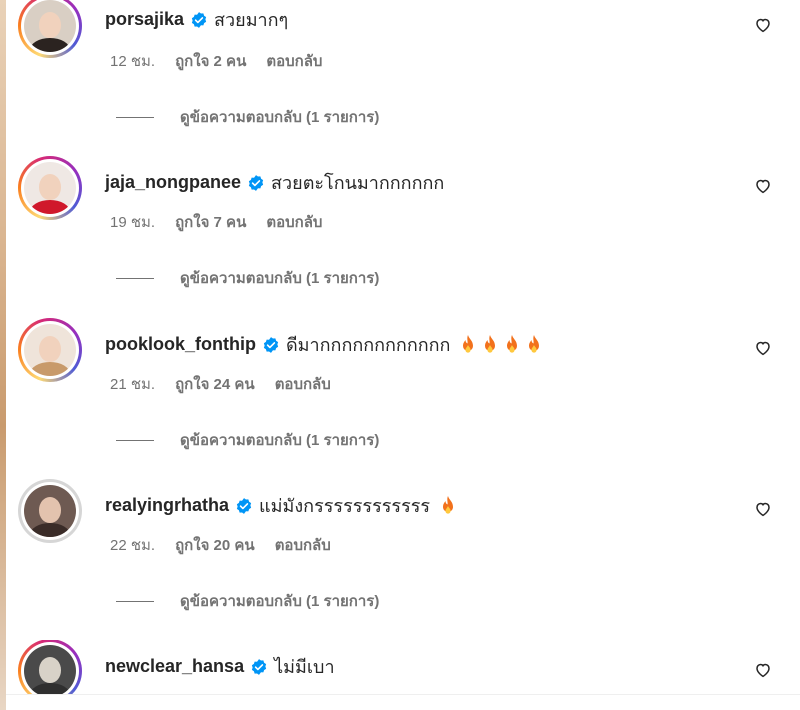 Image resolution: width=800 pixels, height=710 pixels. I want to click on comment-username: newclear_hansa, so click(174, 666).